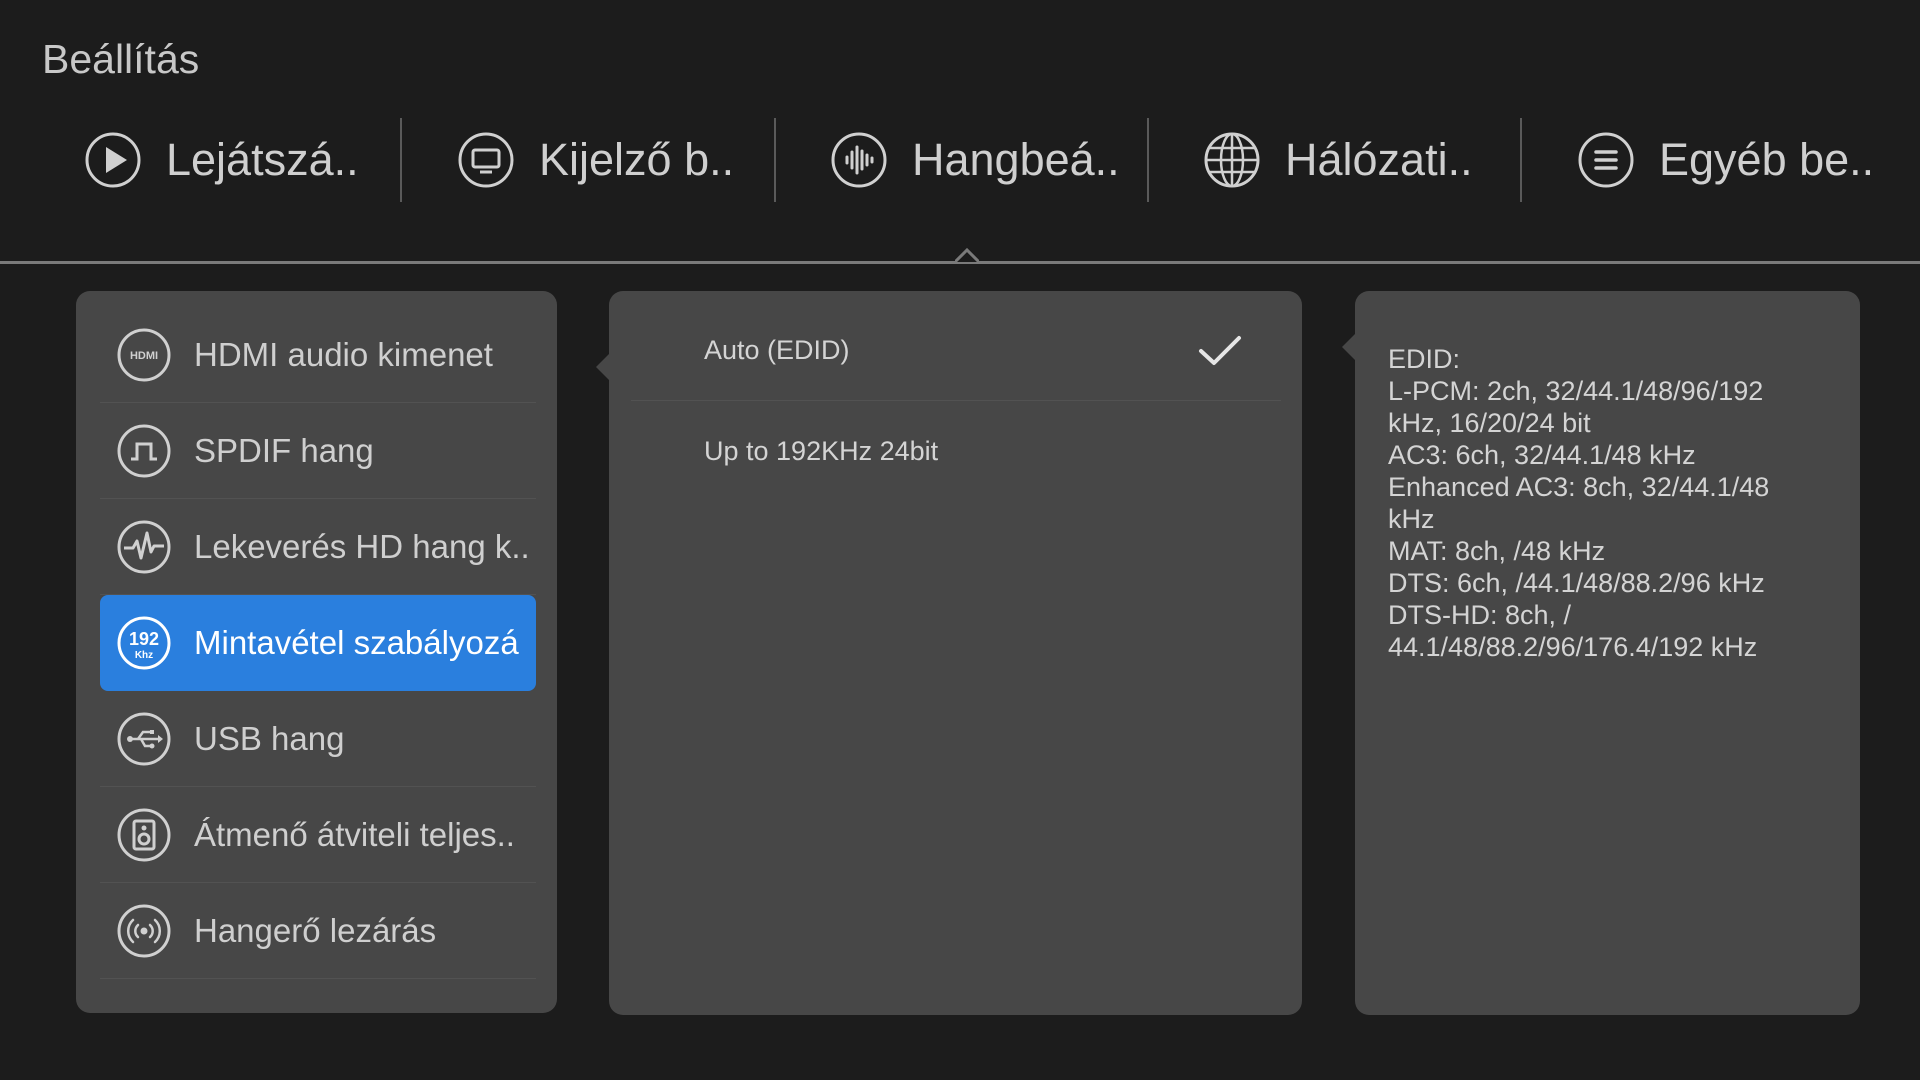  What do you see at coordinates (1379, 159) in the screenshot?
I see `tab-label: Hálózati..` at bounding box center [1379, 159].